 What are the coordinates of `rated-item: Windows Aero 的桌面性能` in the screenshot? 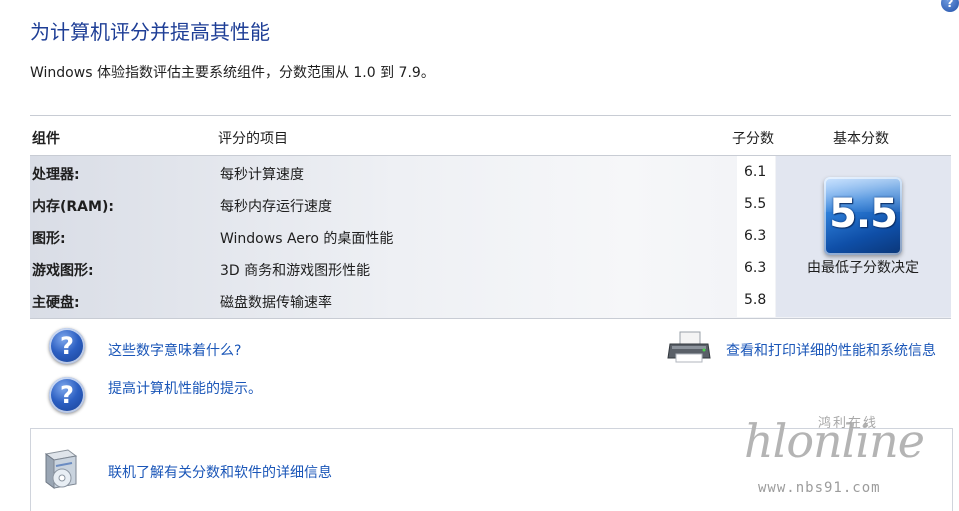 It's located at (307, 239).